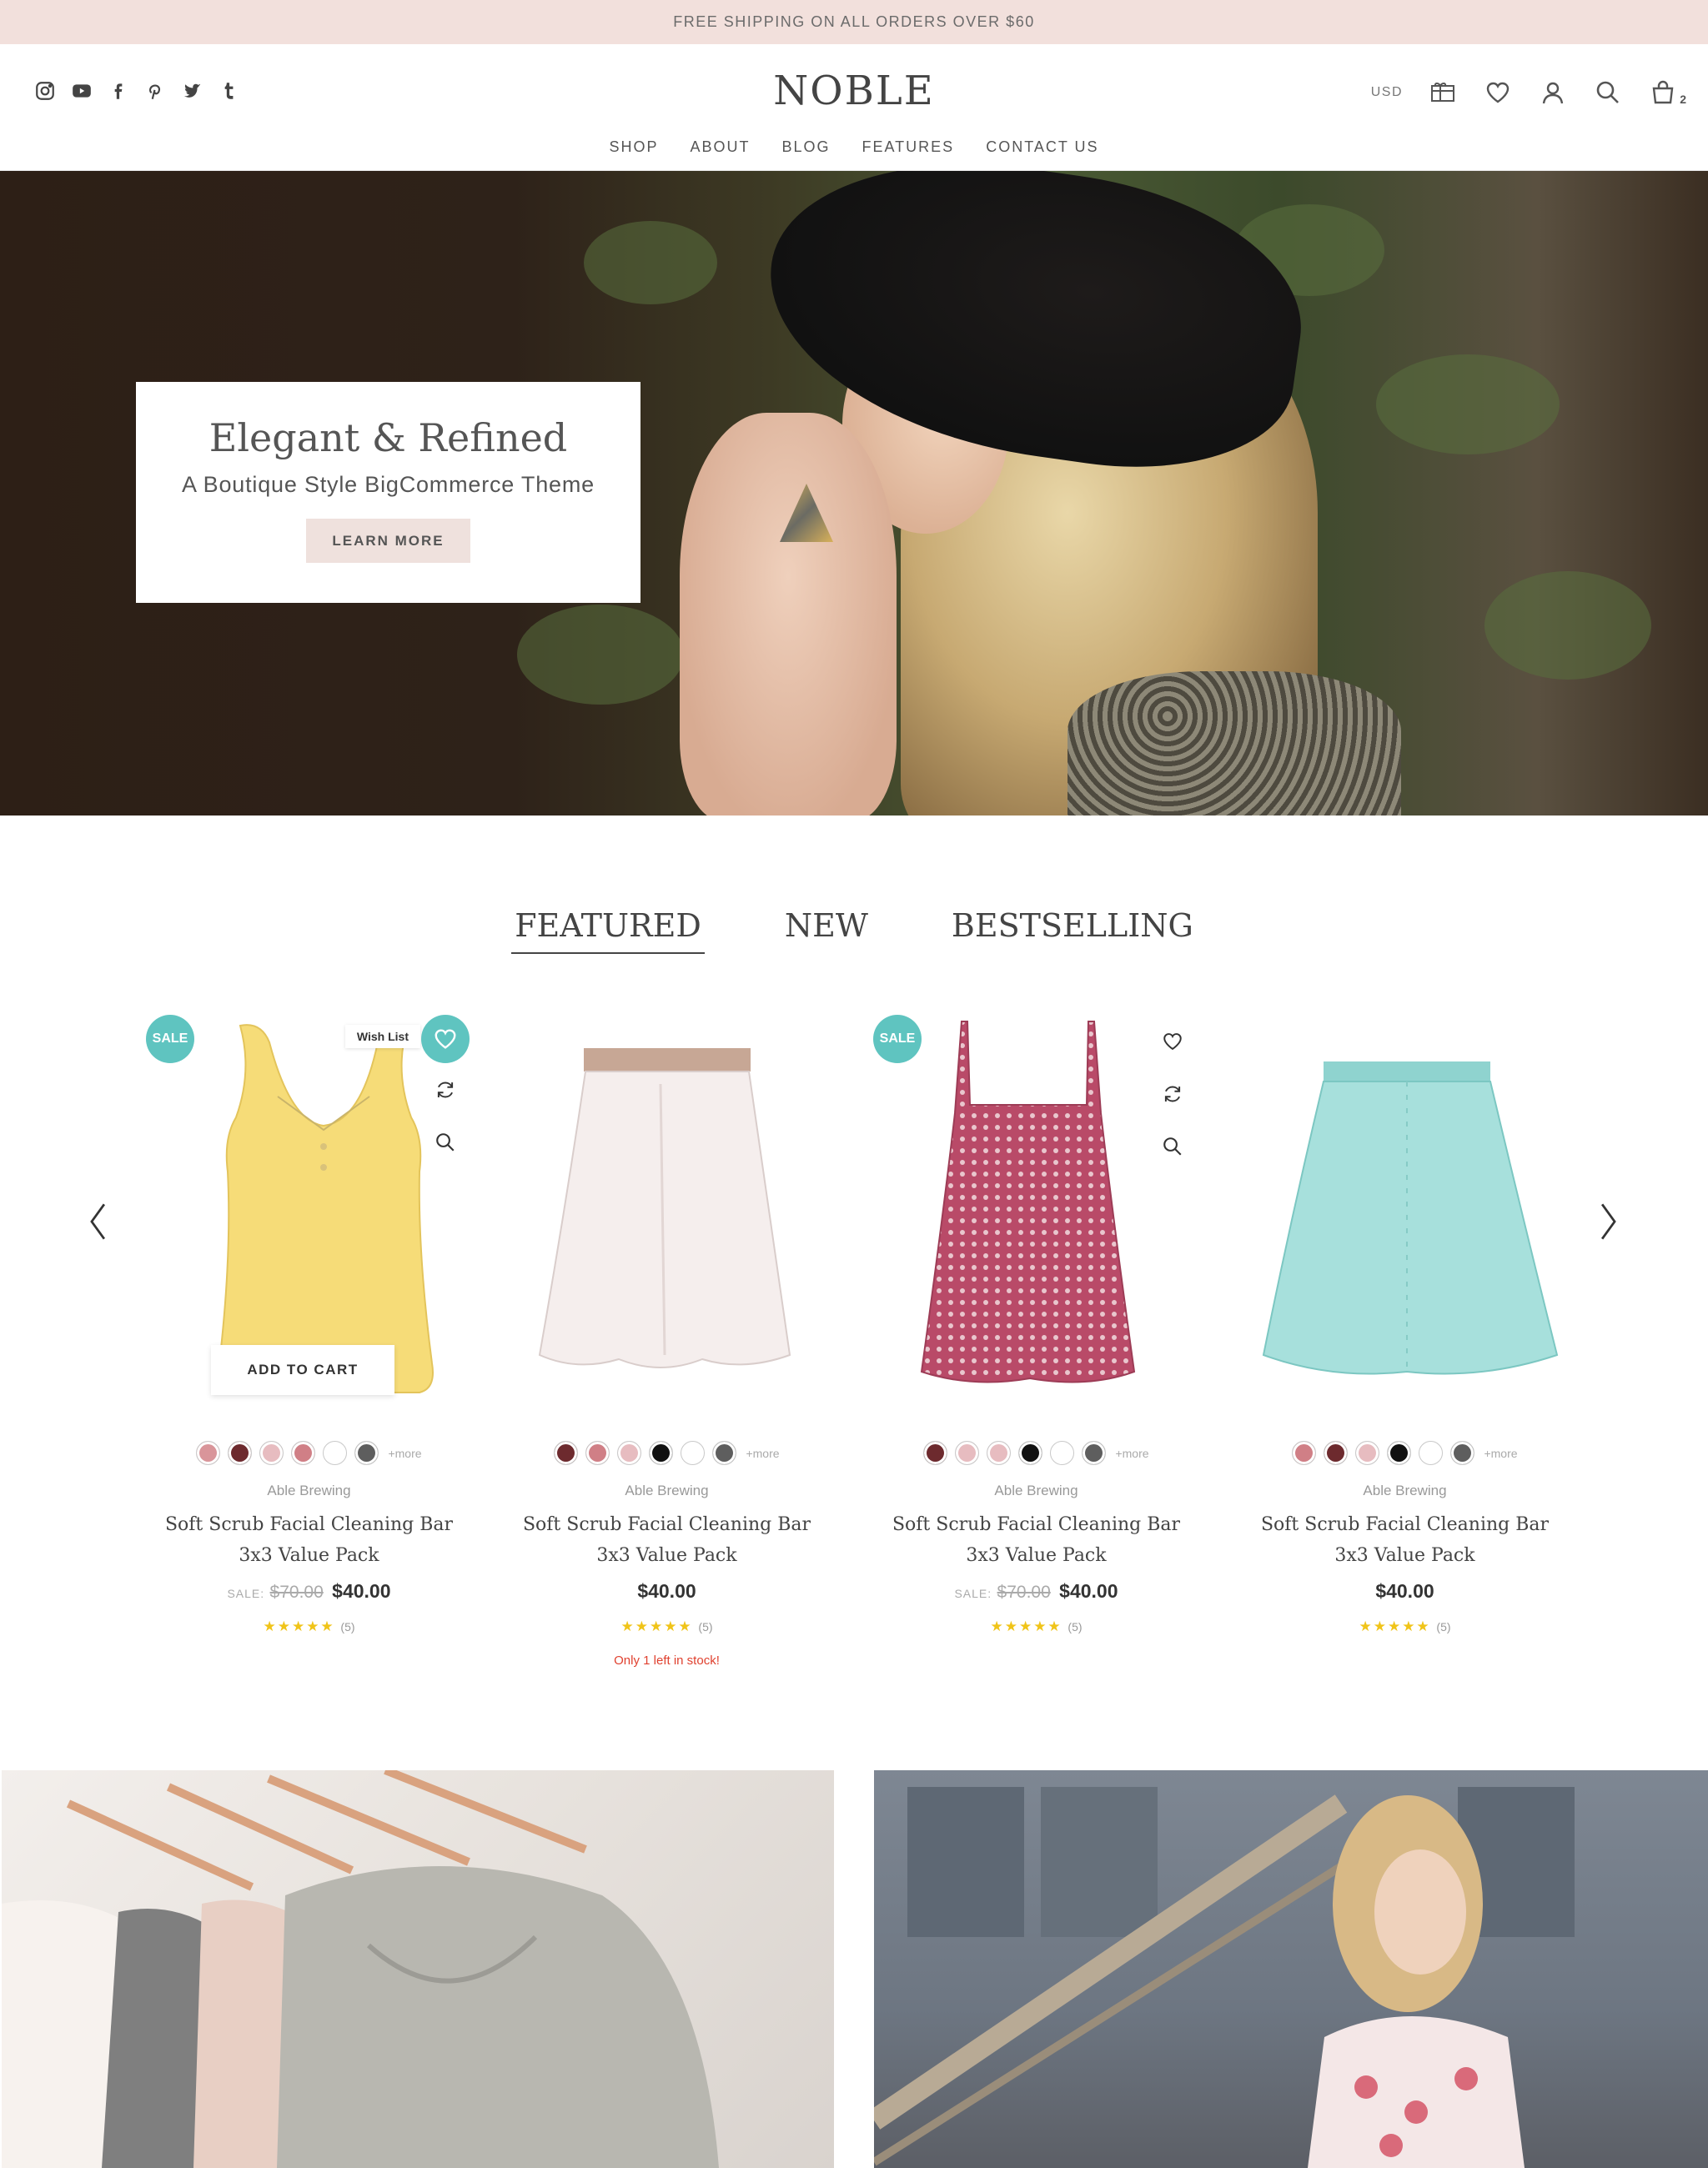 The height and width of the screenshot is (2168, 1708). I want to click on main-nav: SHOP ABOUT BLOG FEATURES CONTACT US, so click(854, 147).